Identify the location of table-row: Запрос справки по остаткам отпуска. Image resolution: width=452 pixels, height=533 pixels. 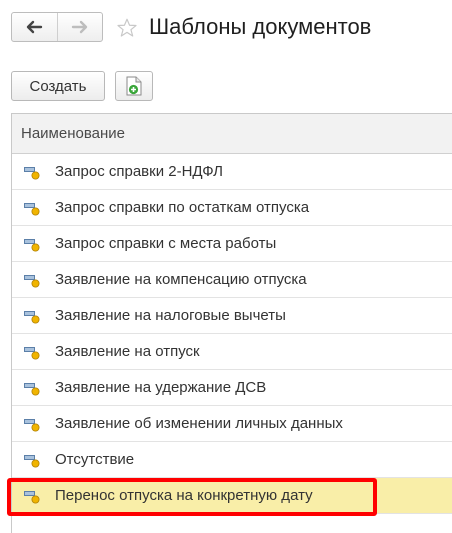
(232, 208).